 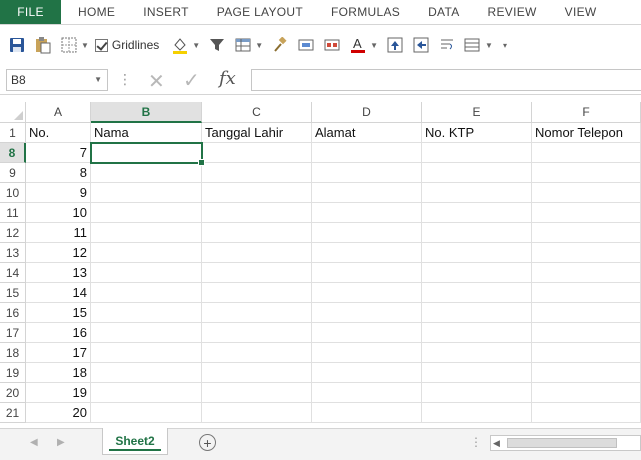 What do you see at coordinates (477, 153) in the screenshot?
I see `cell-e8` at bounding box center [477, 153].